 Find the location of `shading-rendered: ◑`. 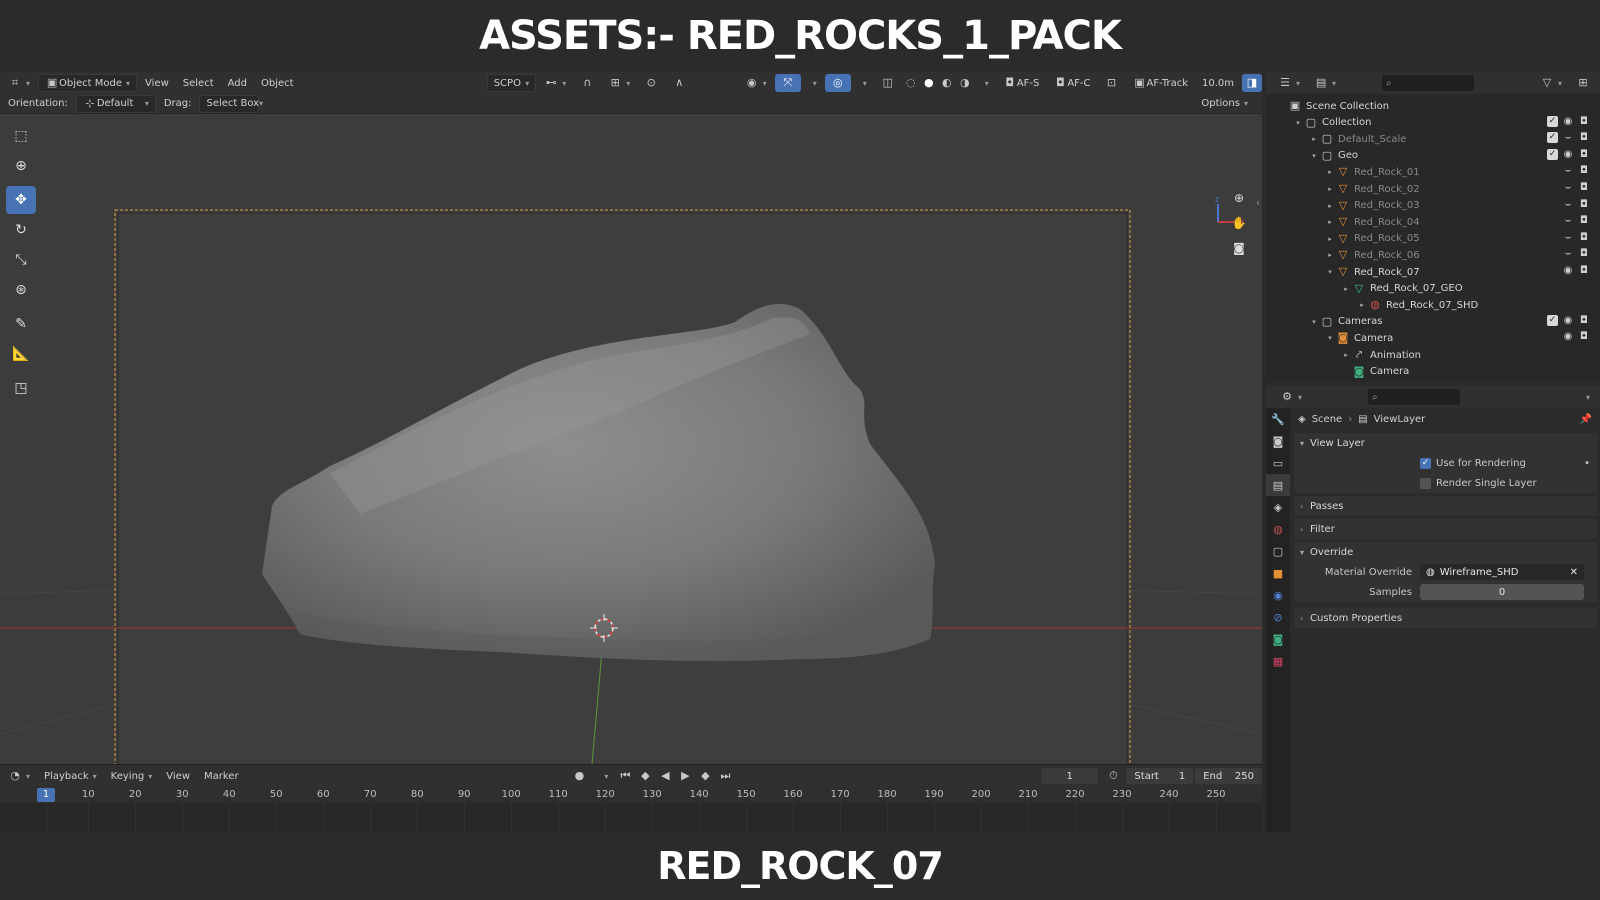

shading-rendered: ◑ is located at coordinates (965, 83).